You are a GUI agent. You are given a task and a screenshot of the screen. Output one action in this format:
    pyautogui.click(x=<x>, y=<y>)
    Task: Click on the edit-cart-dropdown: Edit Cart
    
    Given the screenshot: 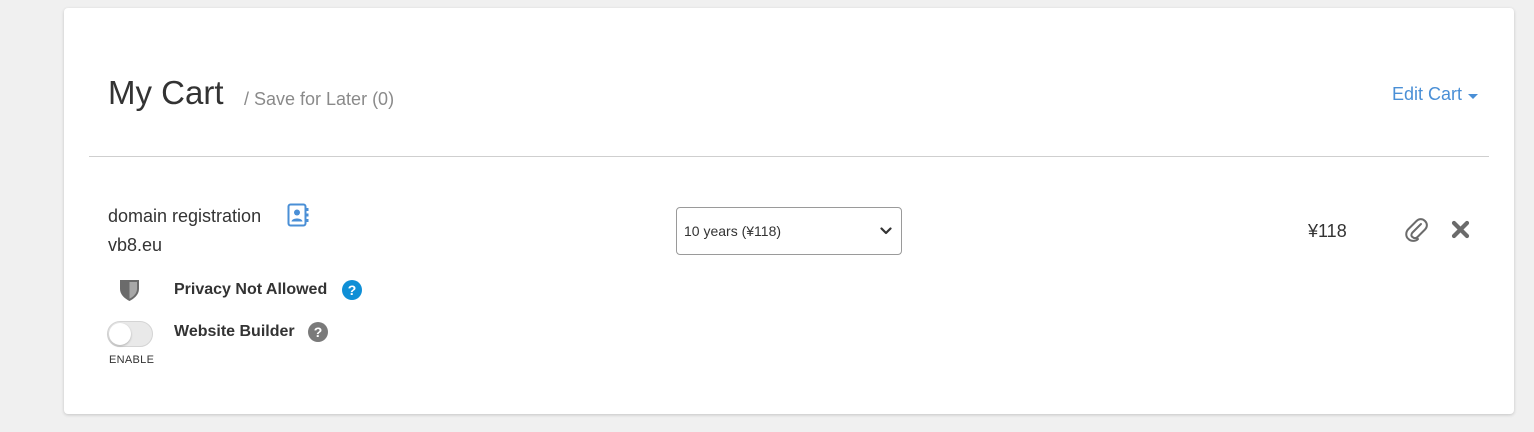 What is the action you would take?
    pyautogui.click(x=1435, y=94)
    